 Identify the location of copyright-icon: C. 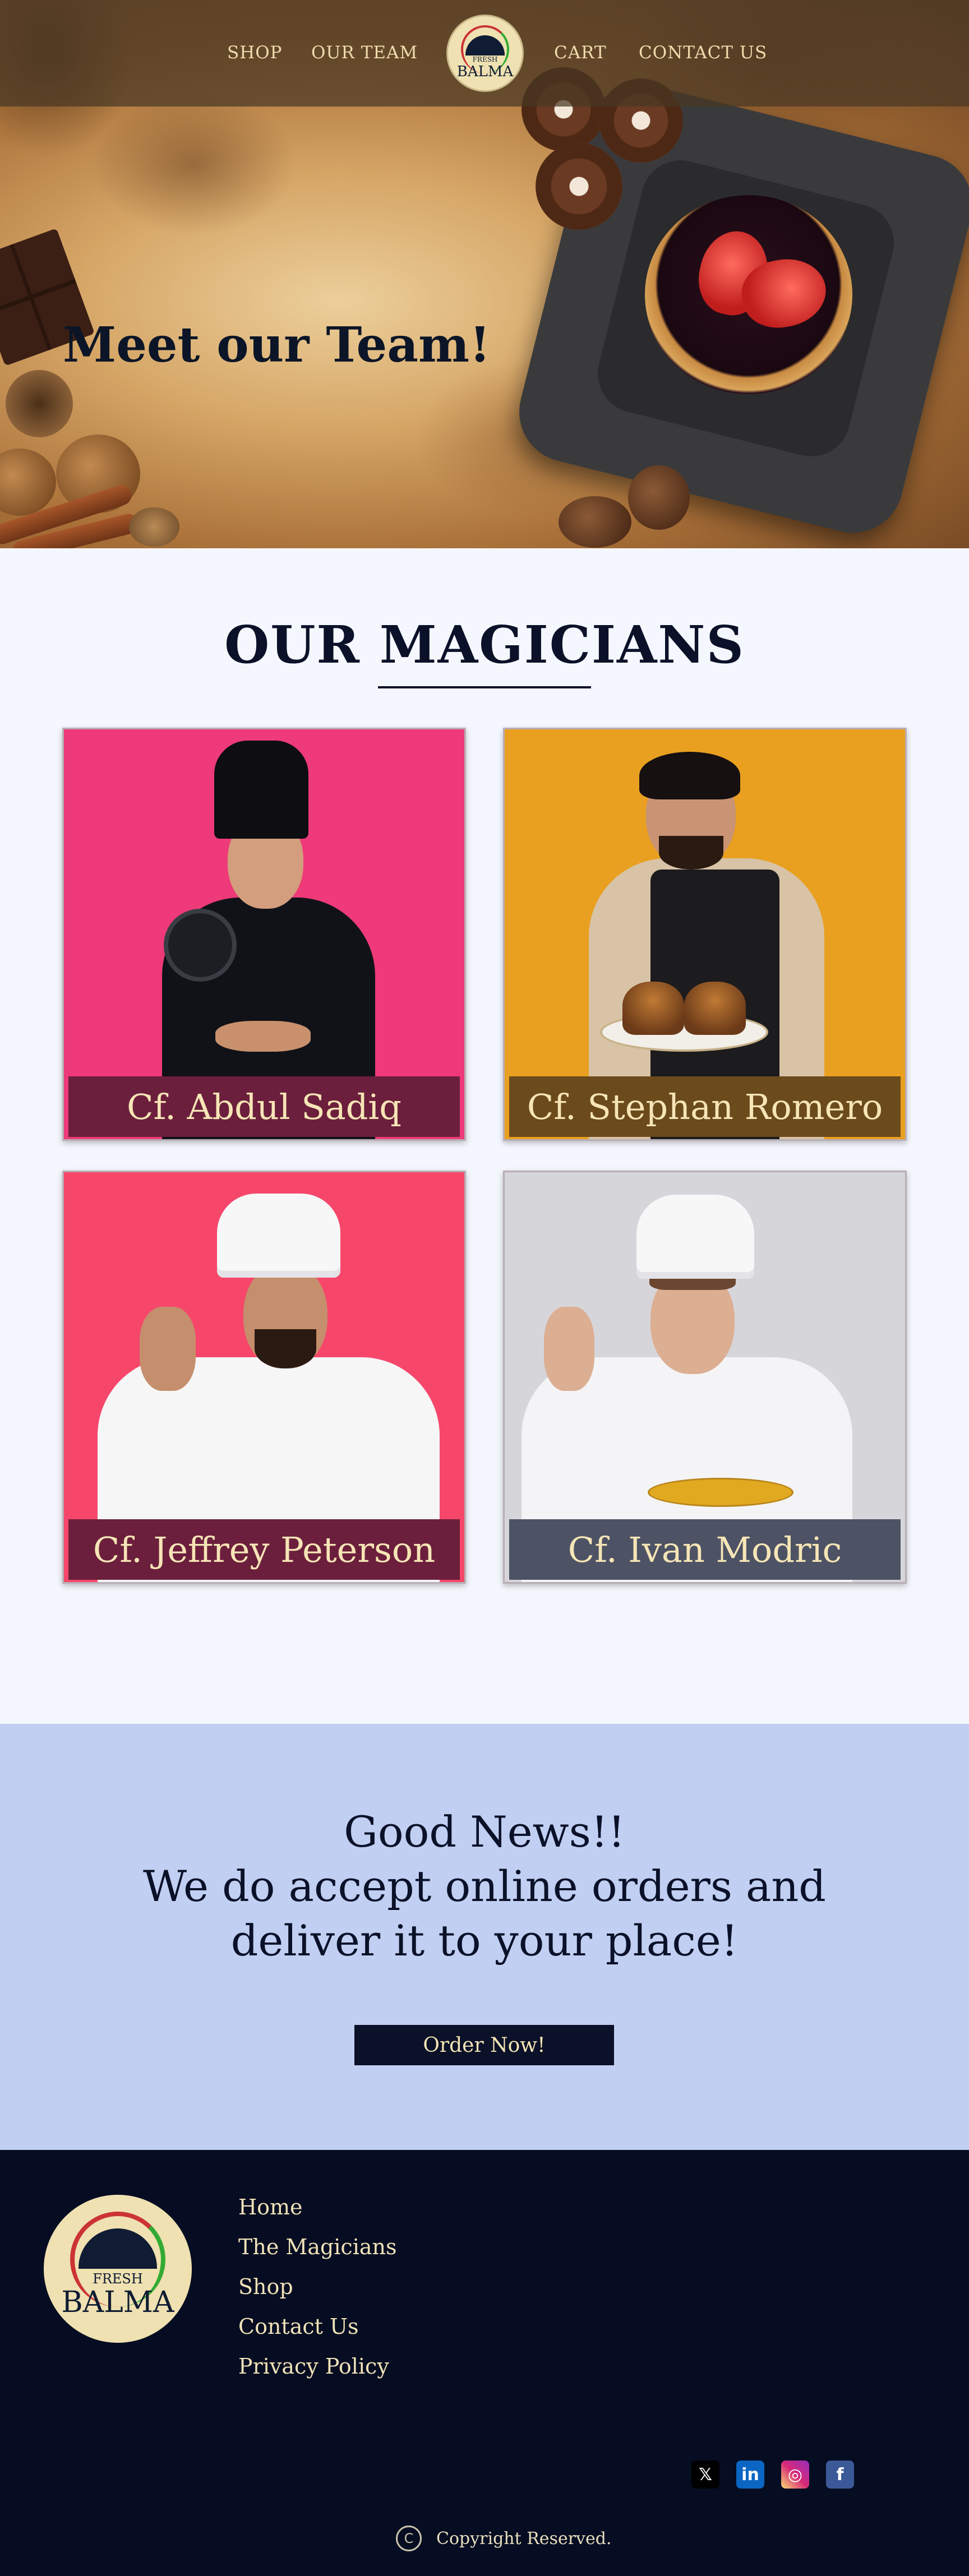
(409, 2538).